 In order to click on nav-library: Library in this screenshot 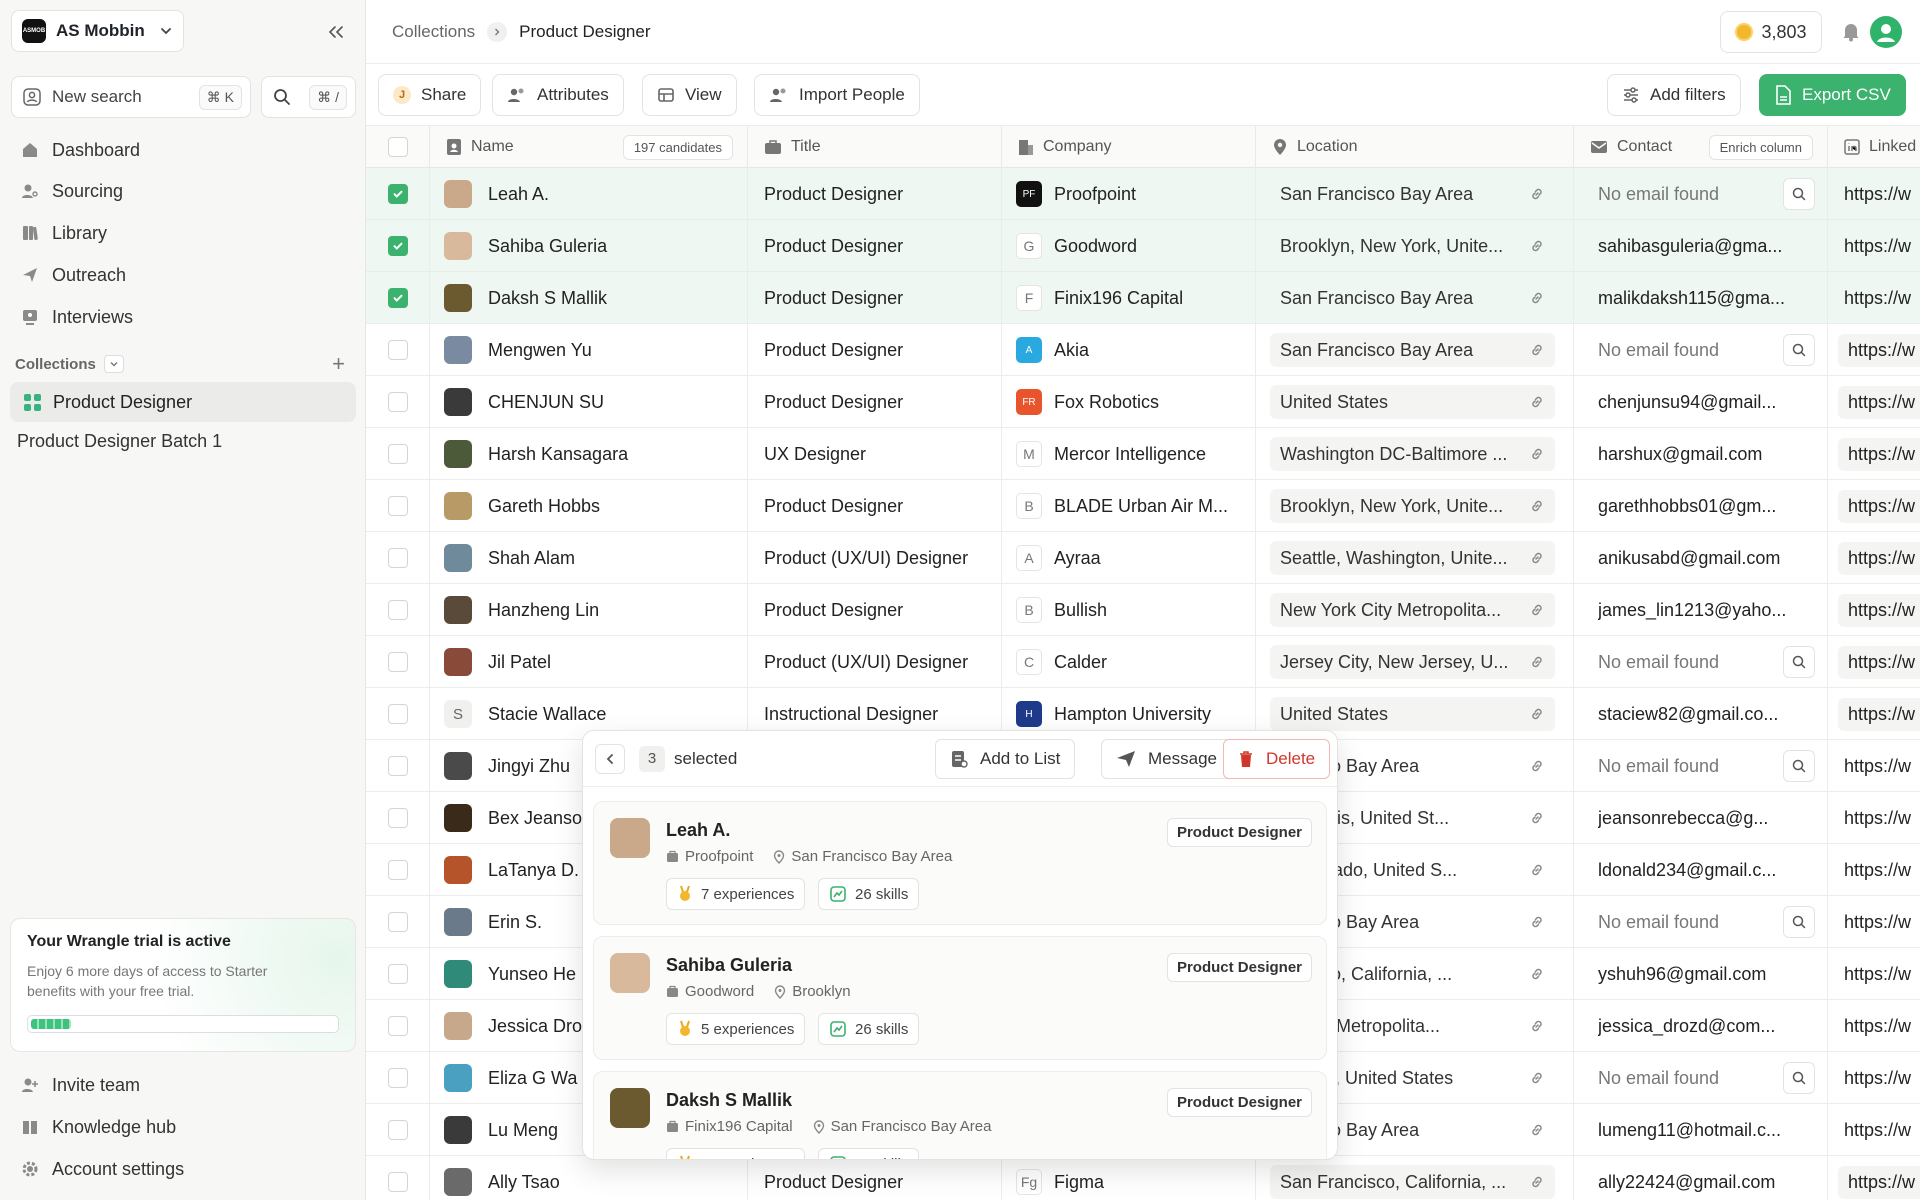, I will do `click(183, 233)`.